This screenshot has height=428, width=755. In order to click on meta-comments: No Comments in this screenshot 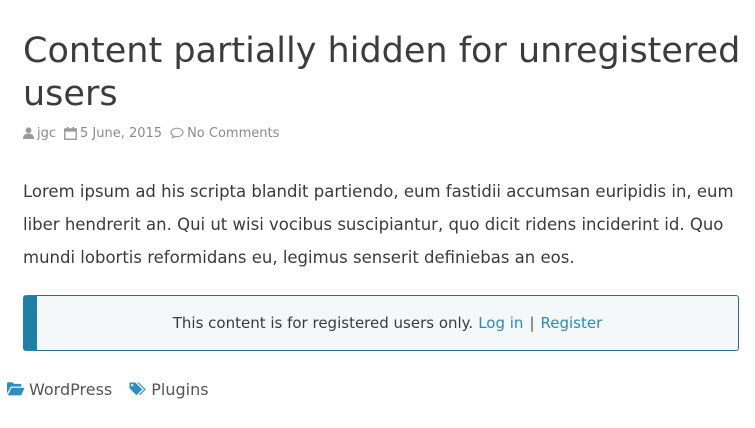, I will do `click(224, 133)`.